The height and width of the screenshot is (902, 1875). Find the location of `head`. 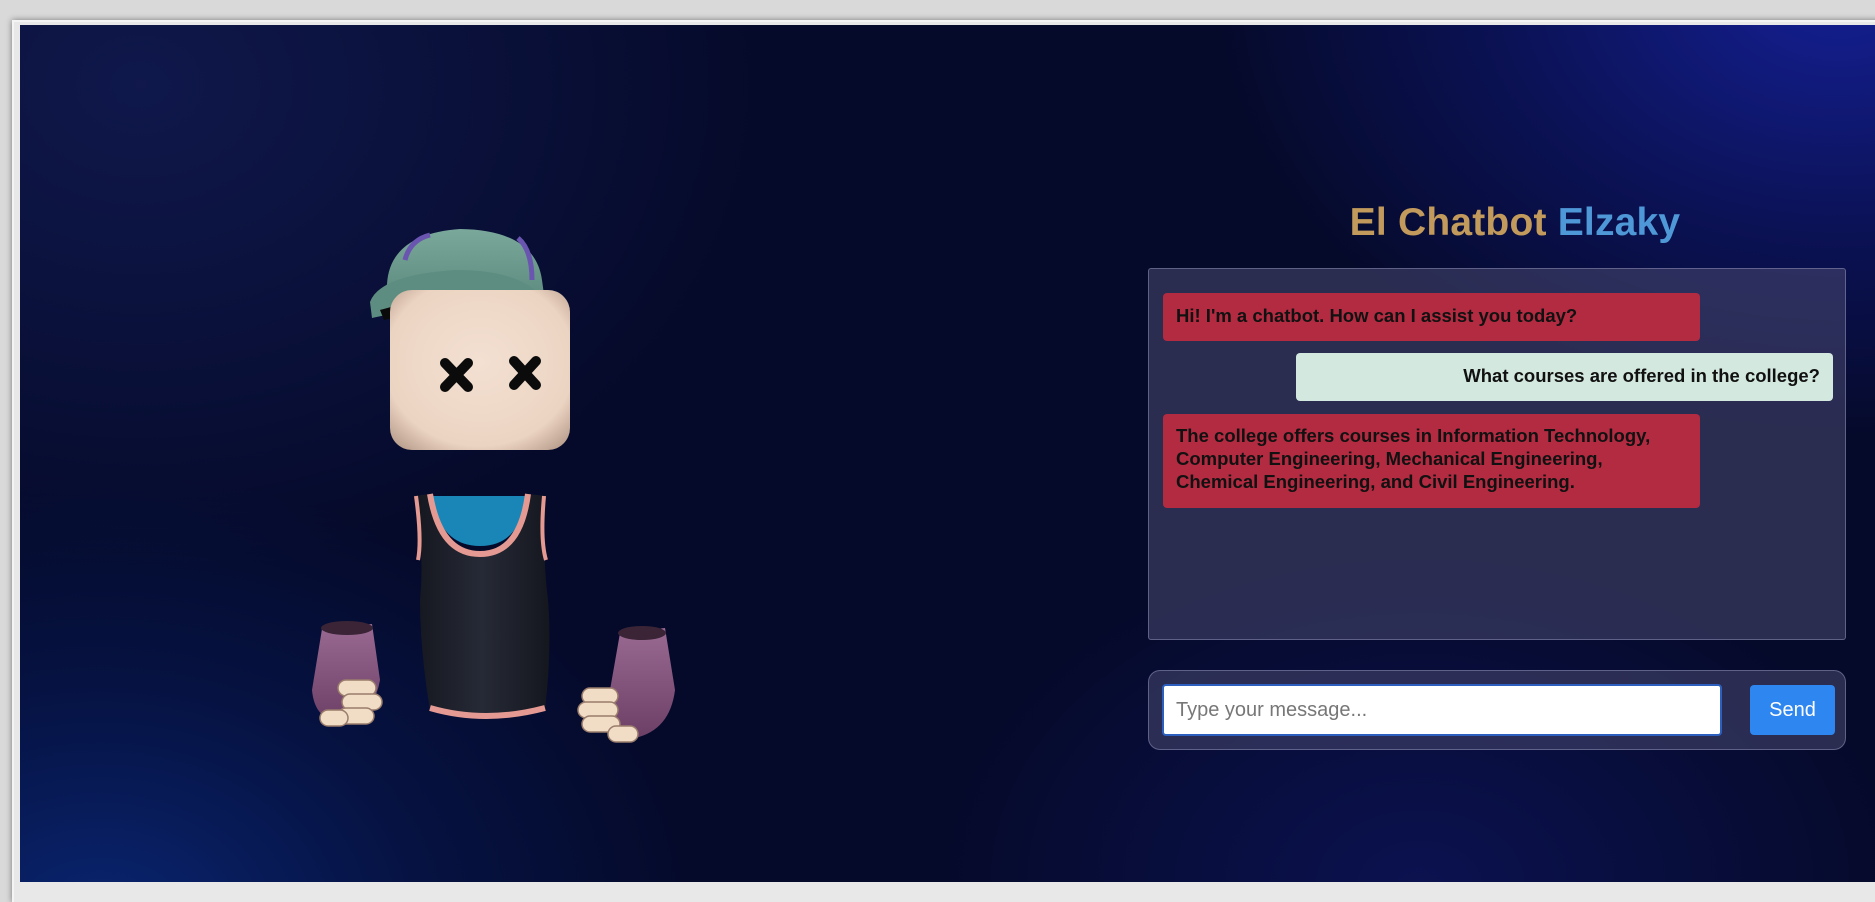

head is located at coordinates (480, 370).